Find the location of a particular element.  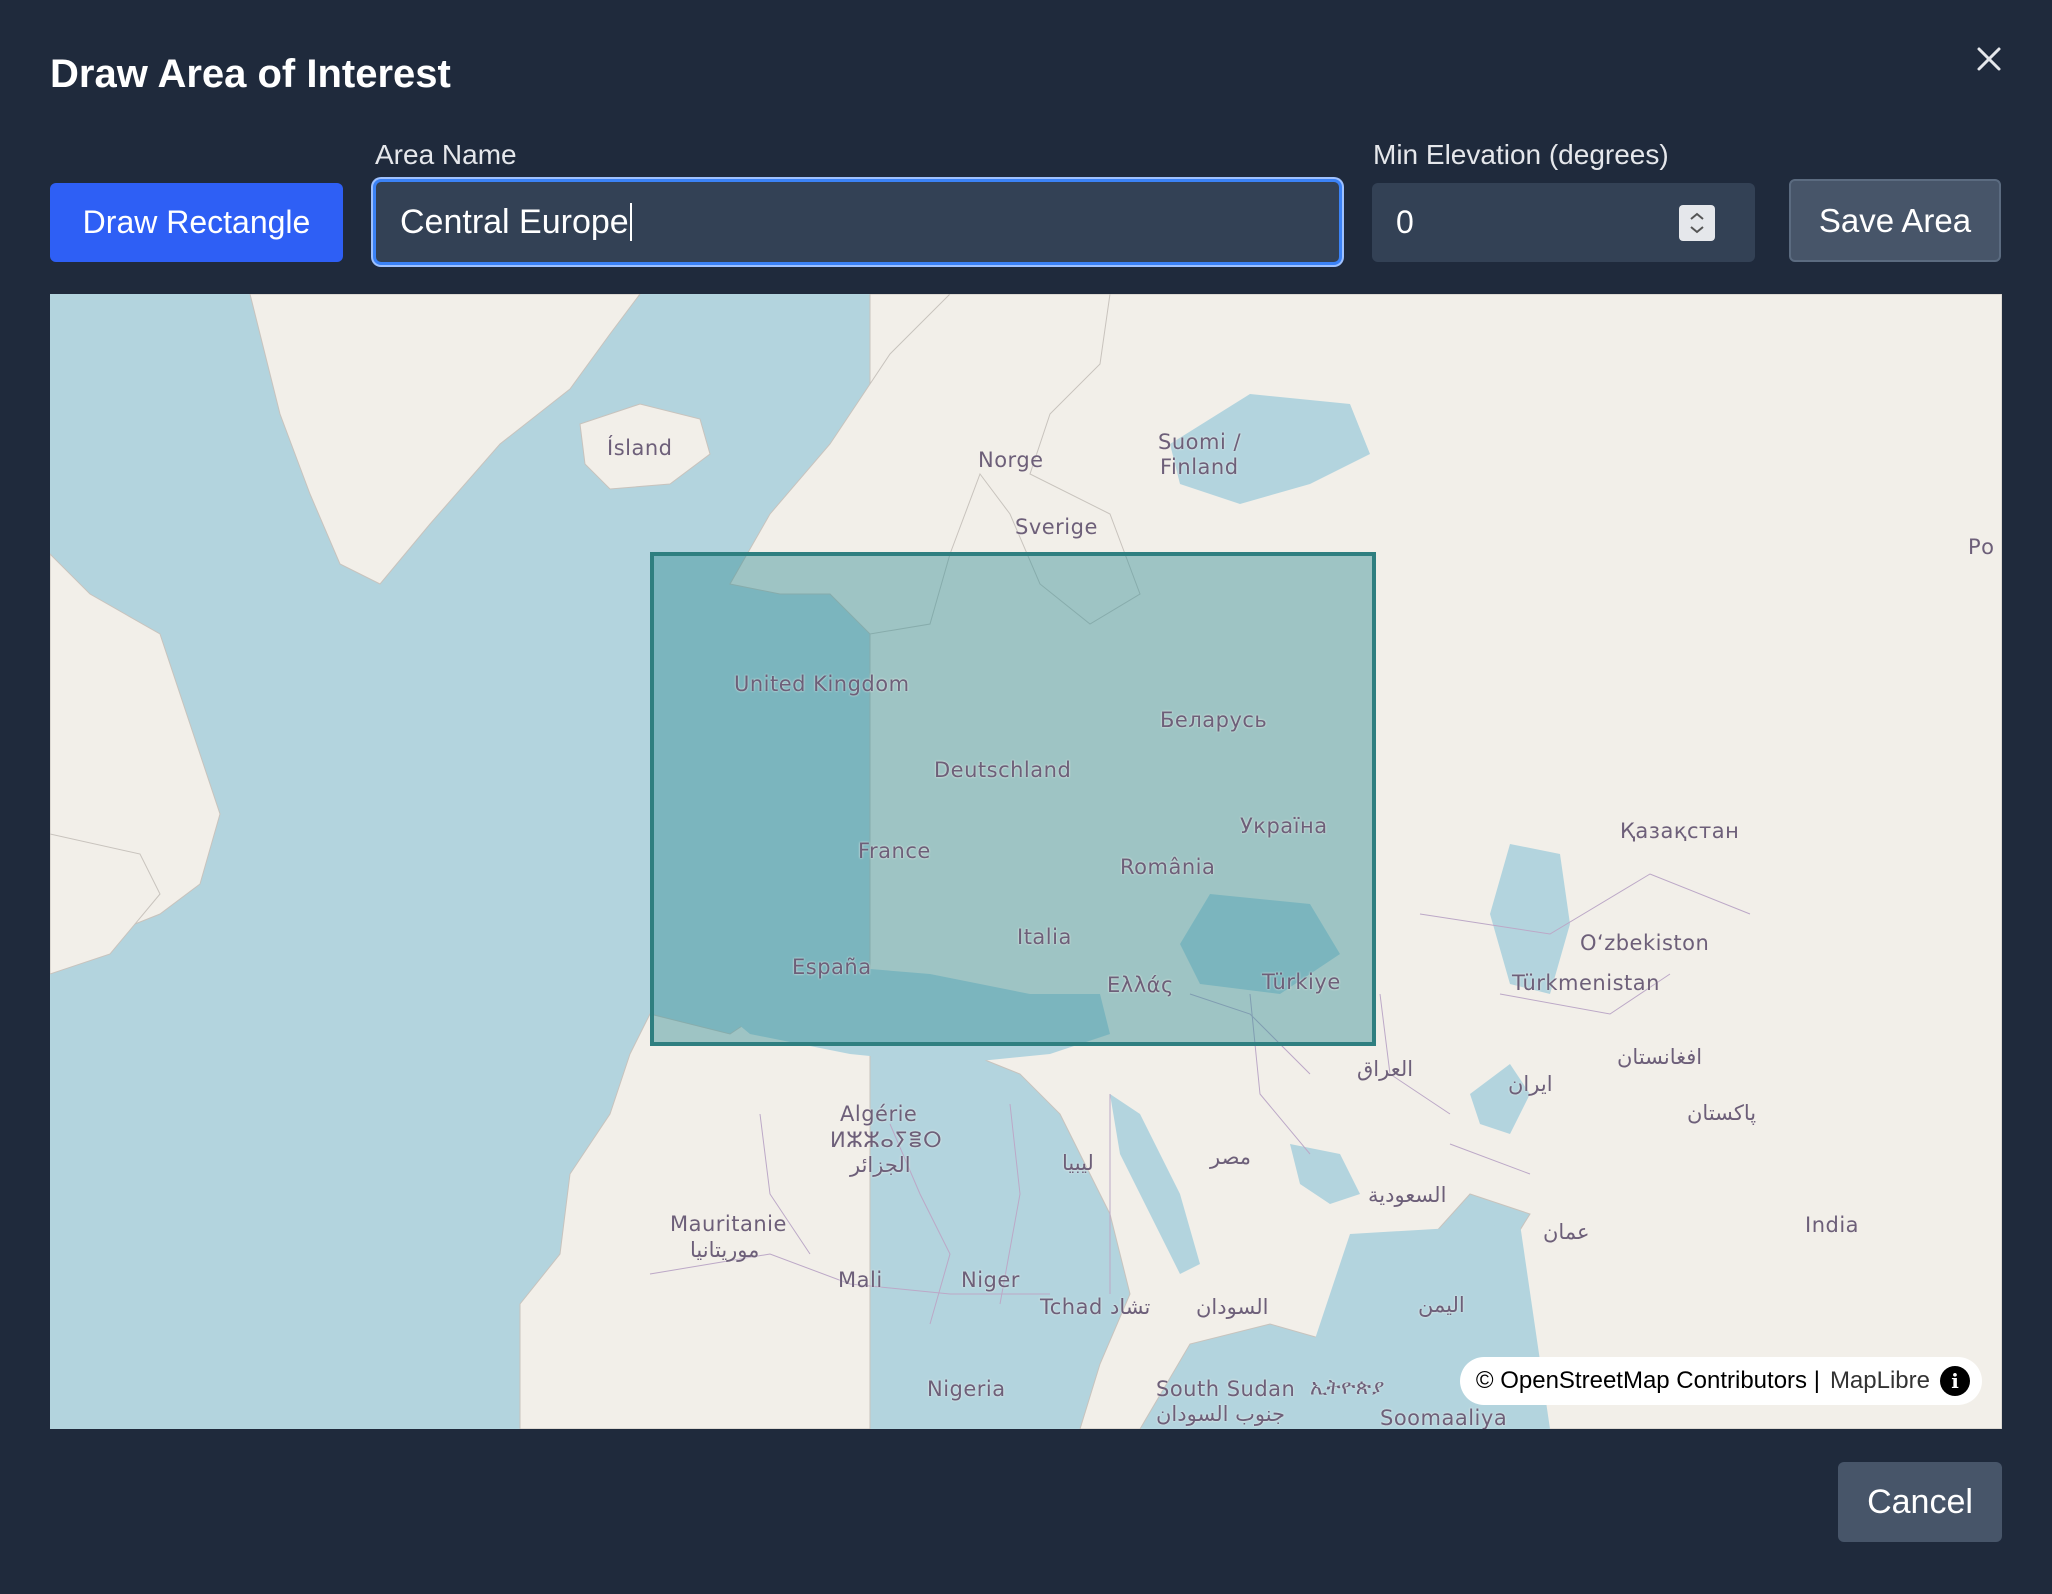

map-label: ኢትዮጵያ is located at coordinates (1347, 1387).